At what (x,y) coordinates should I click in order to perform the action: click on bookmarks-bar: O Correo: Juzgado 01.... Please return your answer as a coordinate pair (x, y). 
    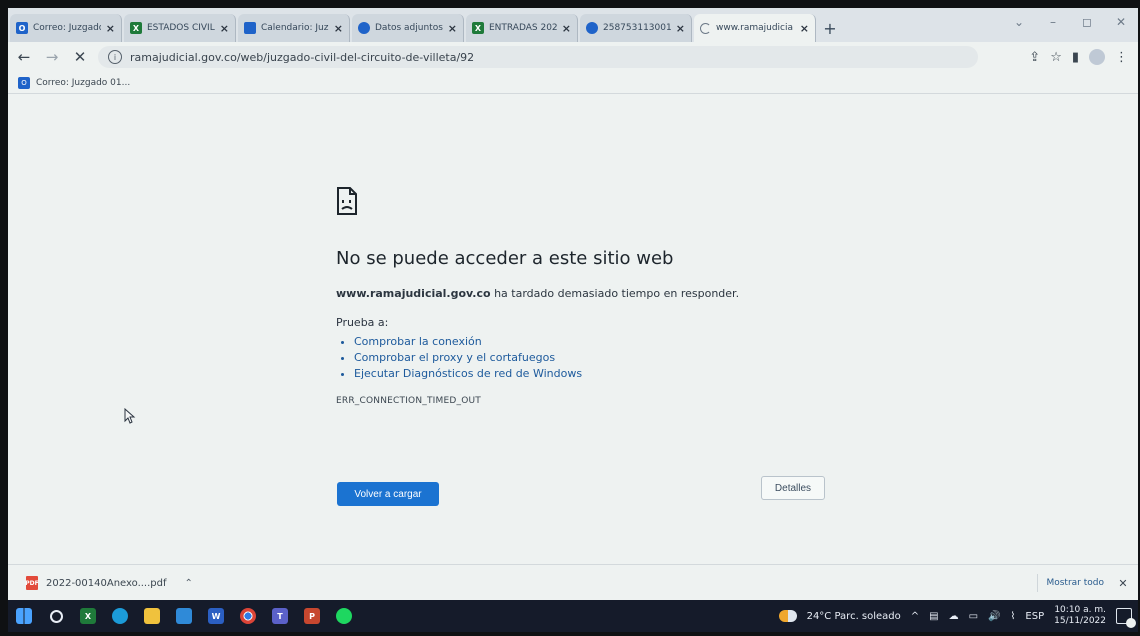
    Looking at the image, I should click on (573, 83).